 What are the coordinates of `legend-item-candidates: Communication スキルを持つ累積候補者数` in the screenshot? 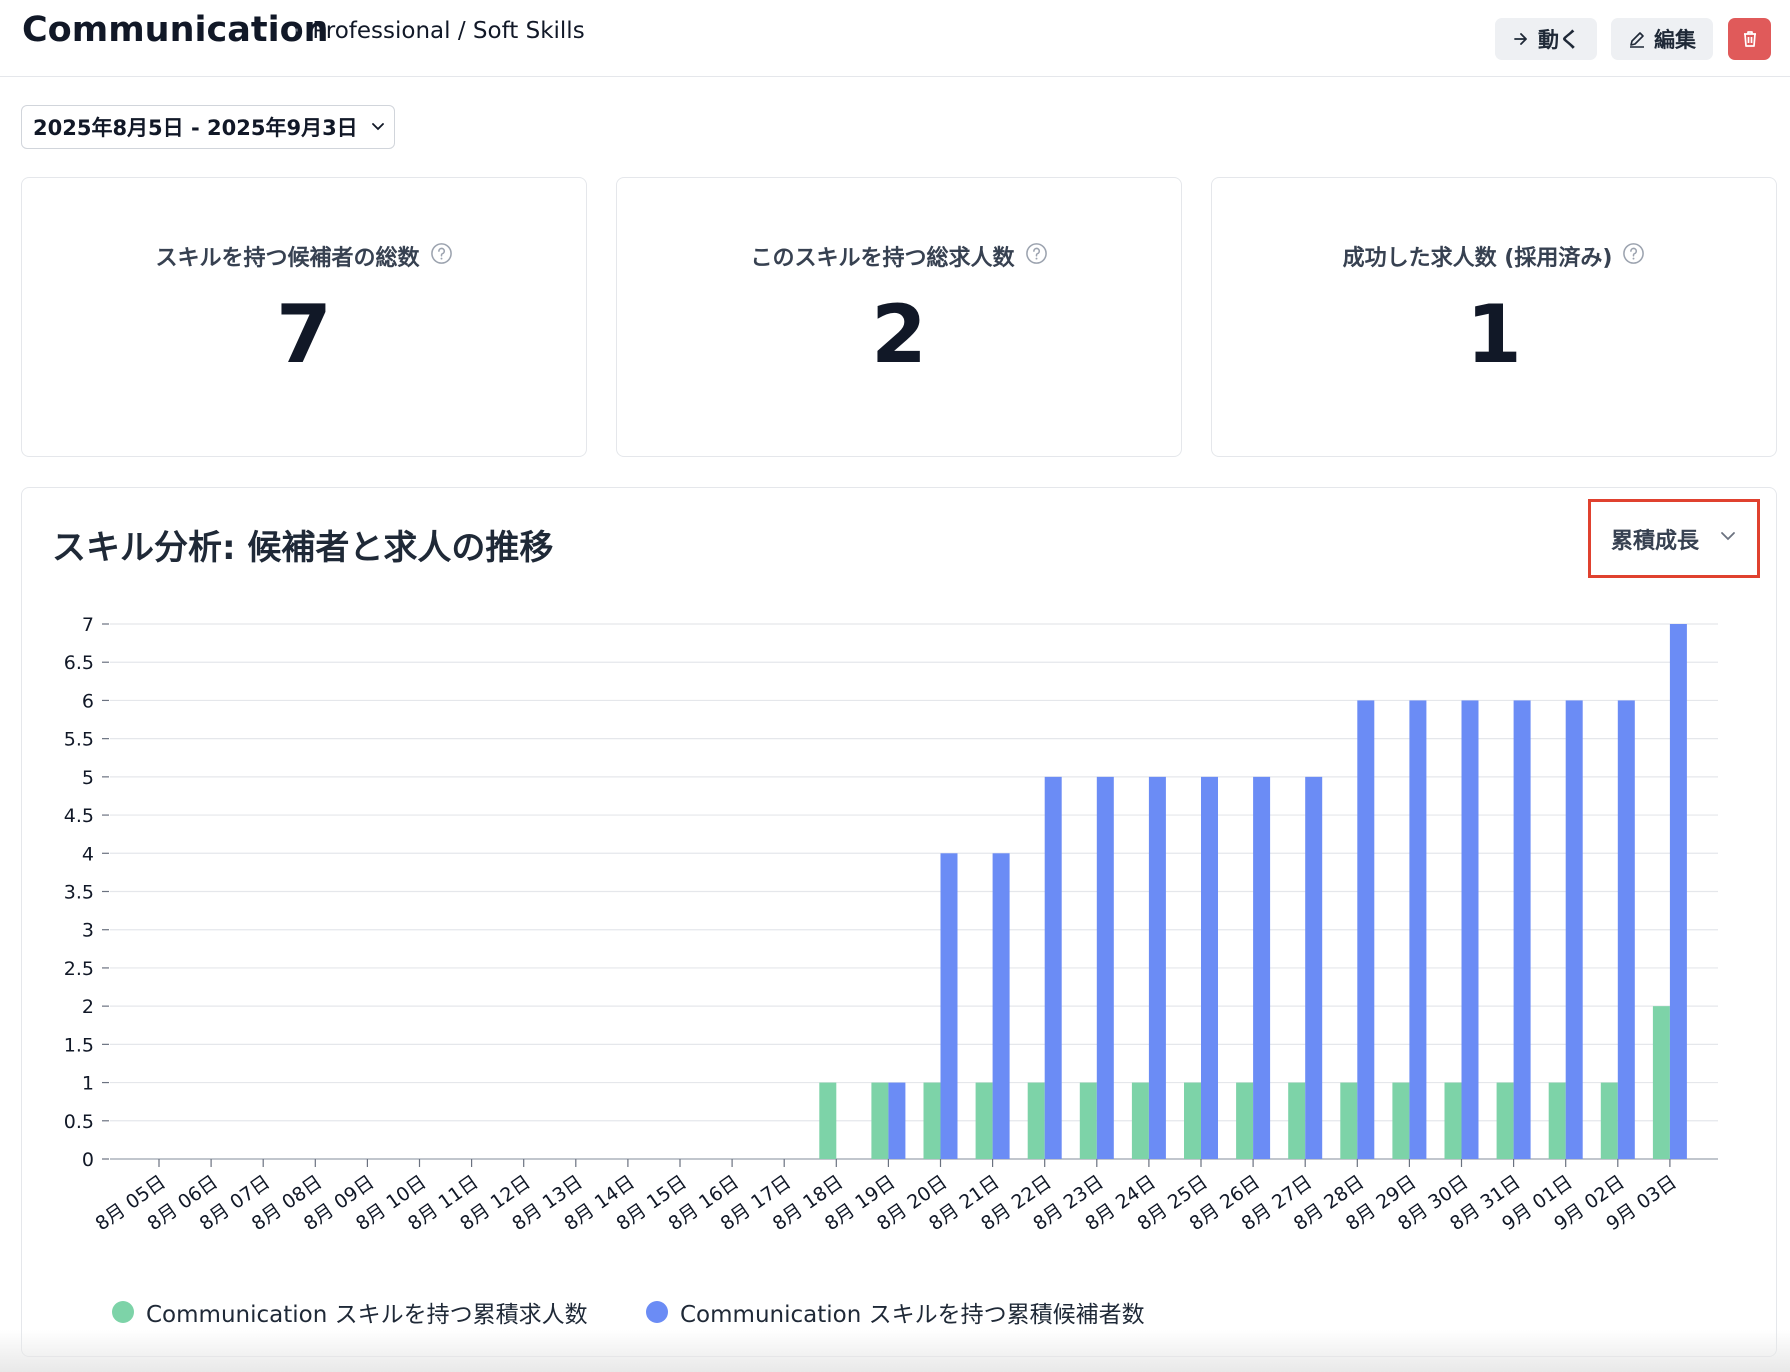 It's located at (895, 1312).